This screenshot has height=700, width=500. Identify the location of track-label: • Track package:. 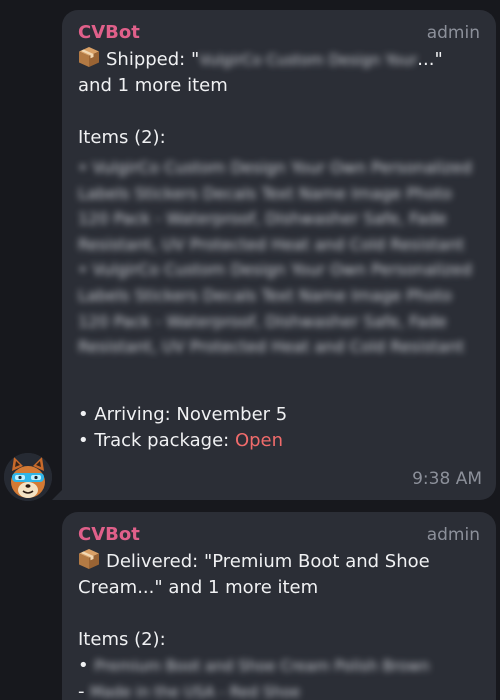
(156, 440).